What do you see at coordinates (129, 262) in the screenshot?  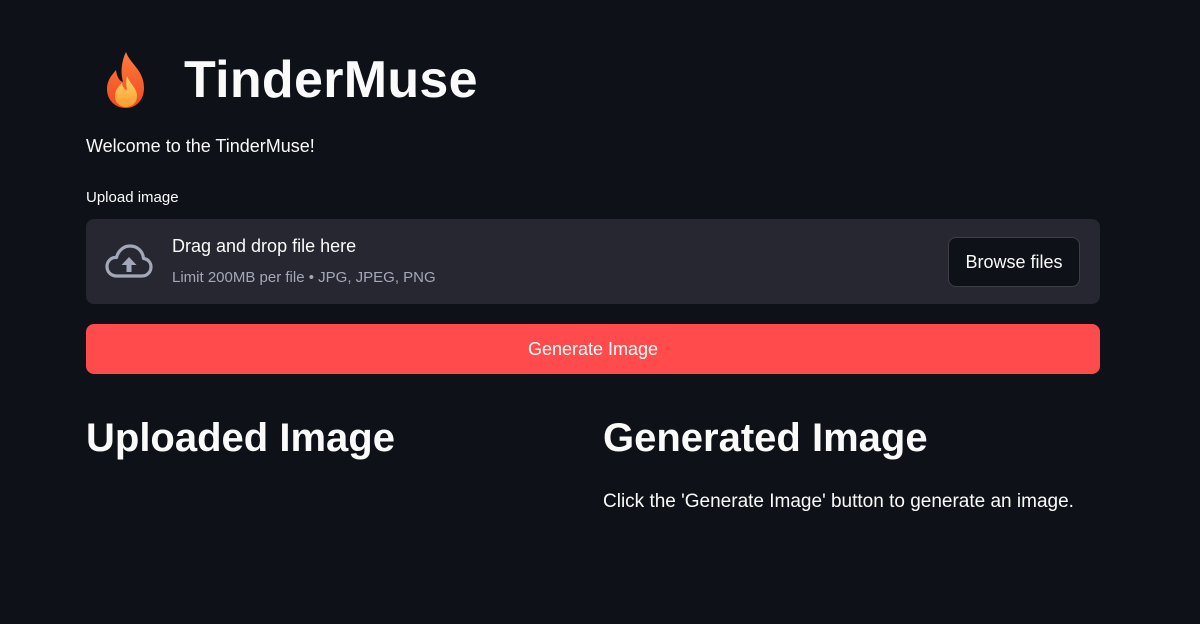 I see `cloud-upload-icon` at bounding box center [129, 262].